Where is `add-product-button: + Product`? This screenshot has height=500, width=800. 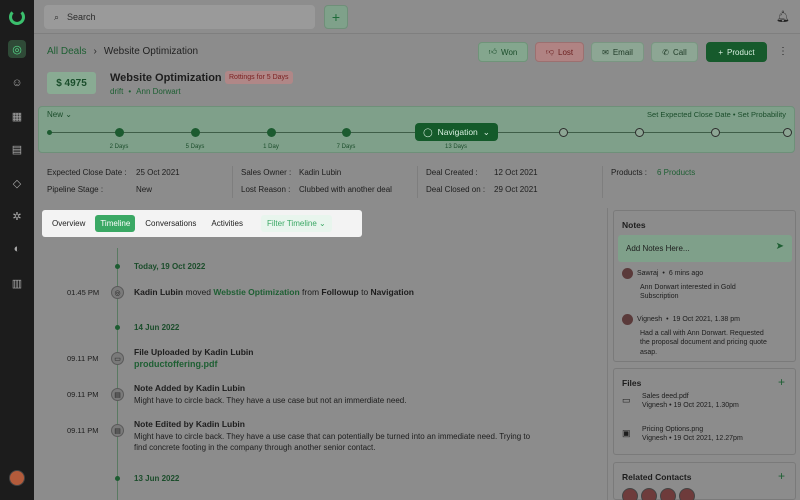 add-product-button: + Product is located at coordinates (736, 52).